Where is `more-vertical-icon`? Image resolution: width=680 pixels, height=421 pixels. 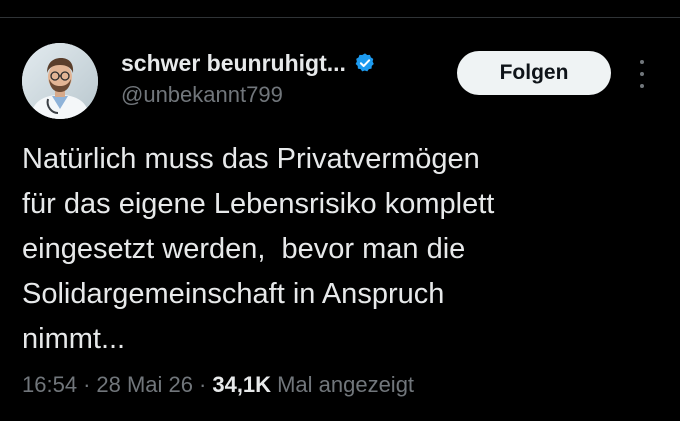 more-vertical-icon is located at coordinates (642, 74).